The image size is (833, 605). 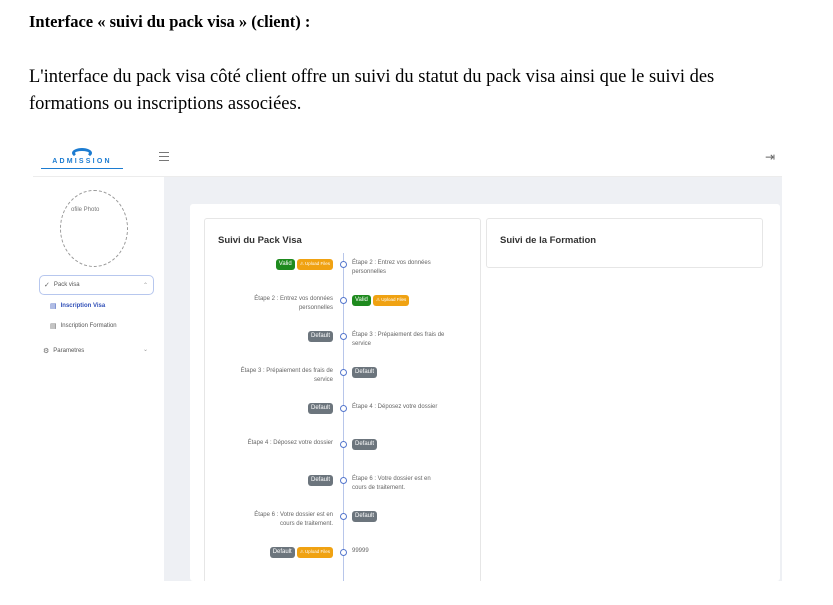 I want to click on sidebar-item-inscription-formation: ▤ Inscription Formation, so click(x=83, y=326).